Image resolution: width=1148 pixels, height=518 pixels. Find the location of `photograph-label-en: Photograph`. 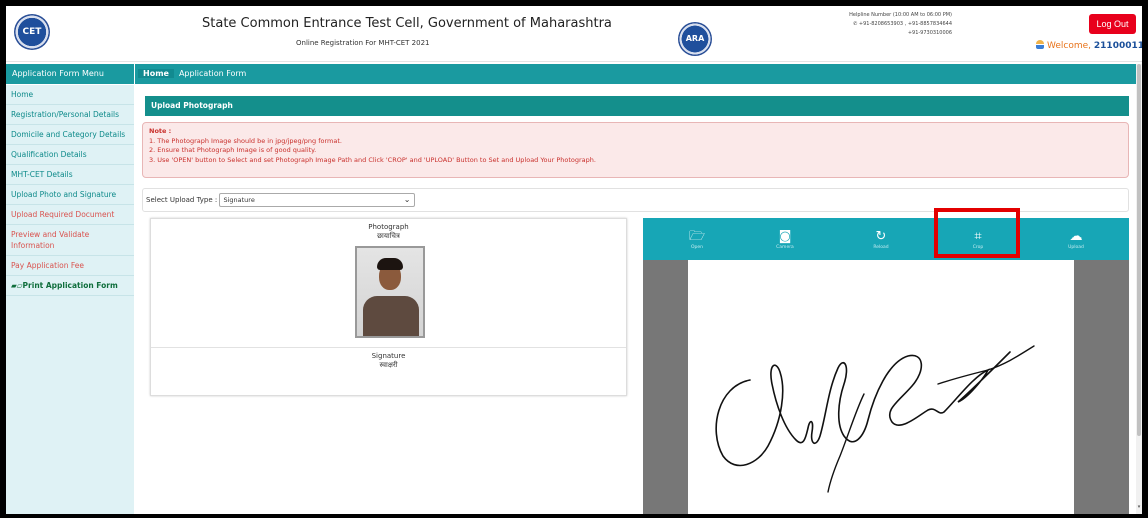

photograph-label-en: Photograph is located at coordinates (388, 227).